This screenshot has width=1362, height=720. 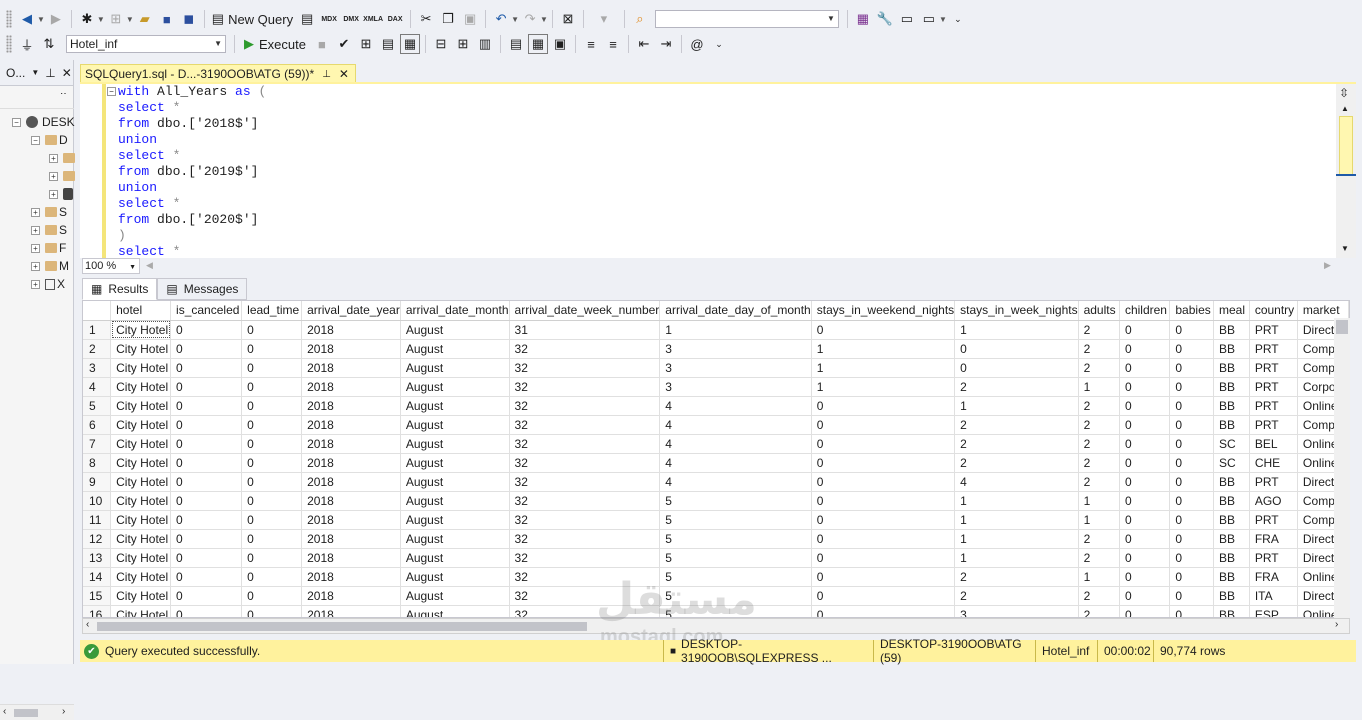 What do you see at coordinates (49, 230) in the screenshot?
I see `tree-item-server-objects: + S` at bounding box center [49, 230].